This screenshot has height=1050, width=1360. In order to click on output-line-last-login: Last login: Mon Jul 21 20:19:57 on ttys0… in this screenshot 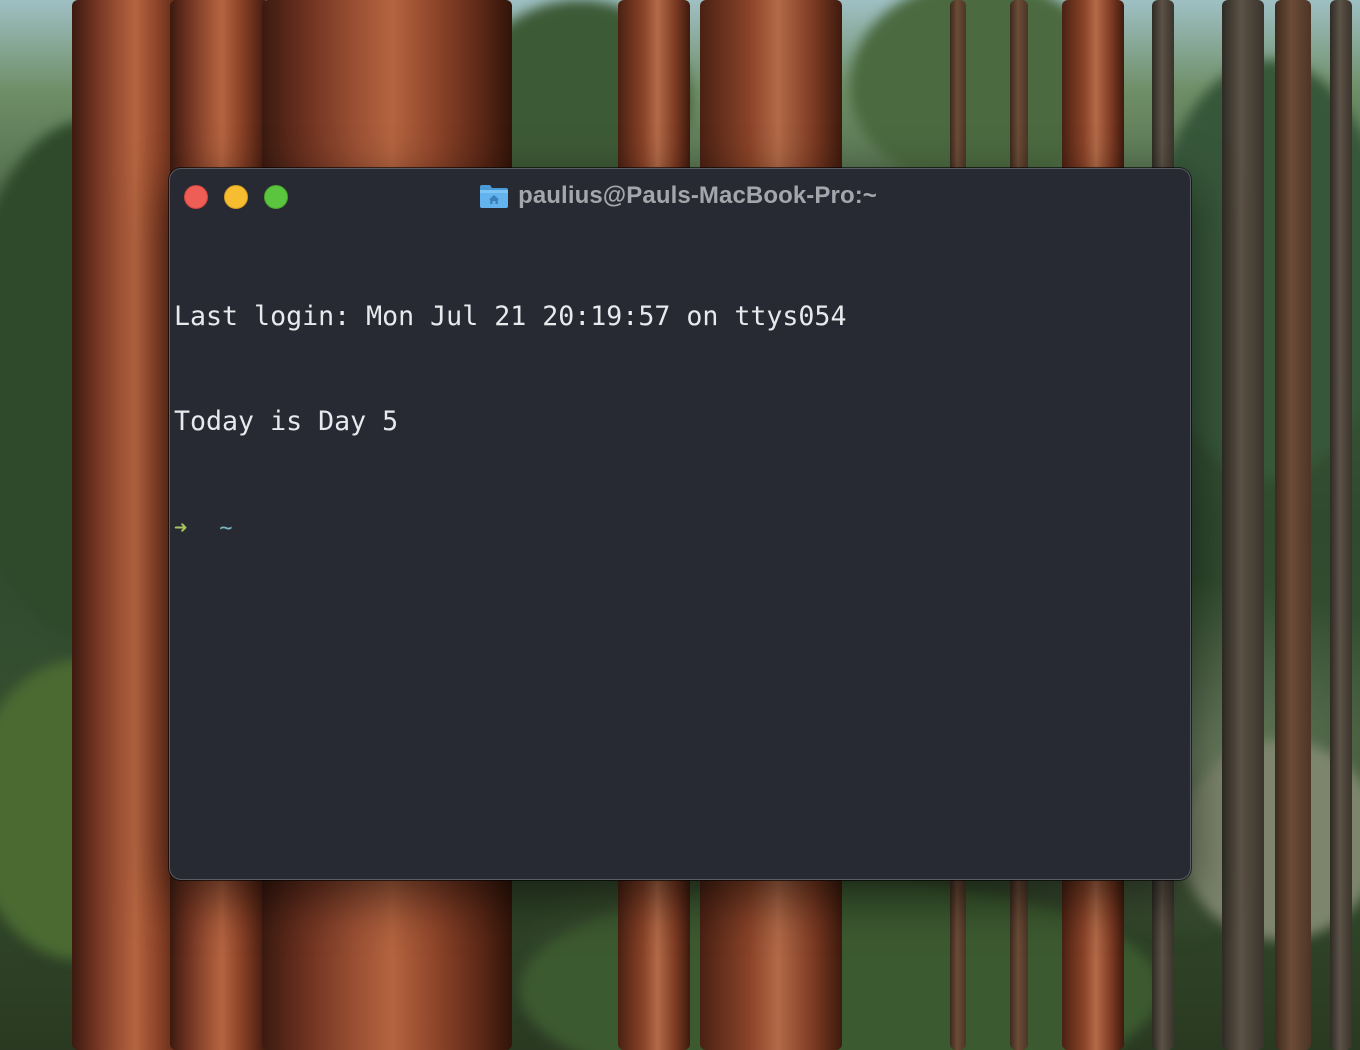, I will do `click(510, 316)`.